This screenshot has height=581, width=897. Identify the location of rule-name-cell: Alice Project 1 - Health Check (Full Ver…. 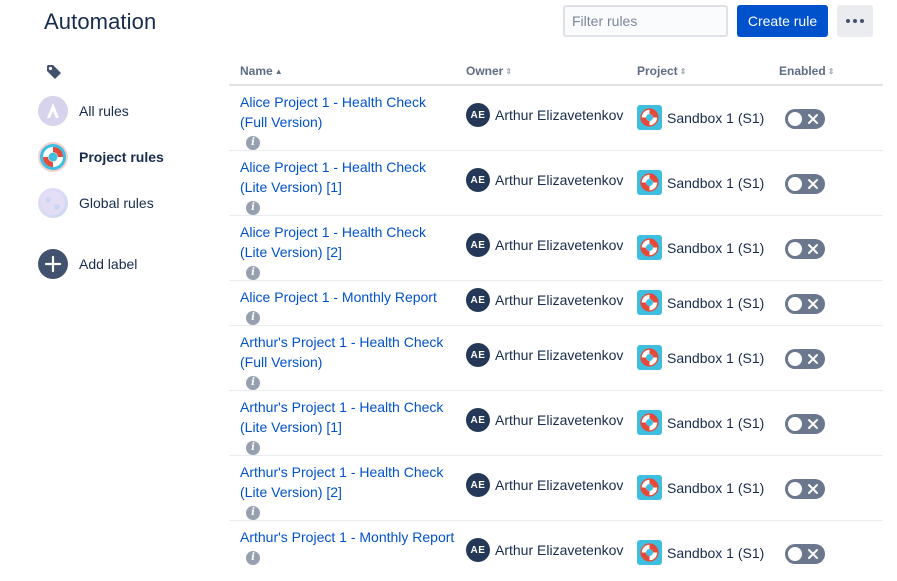
(347, 121).